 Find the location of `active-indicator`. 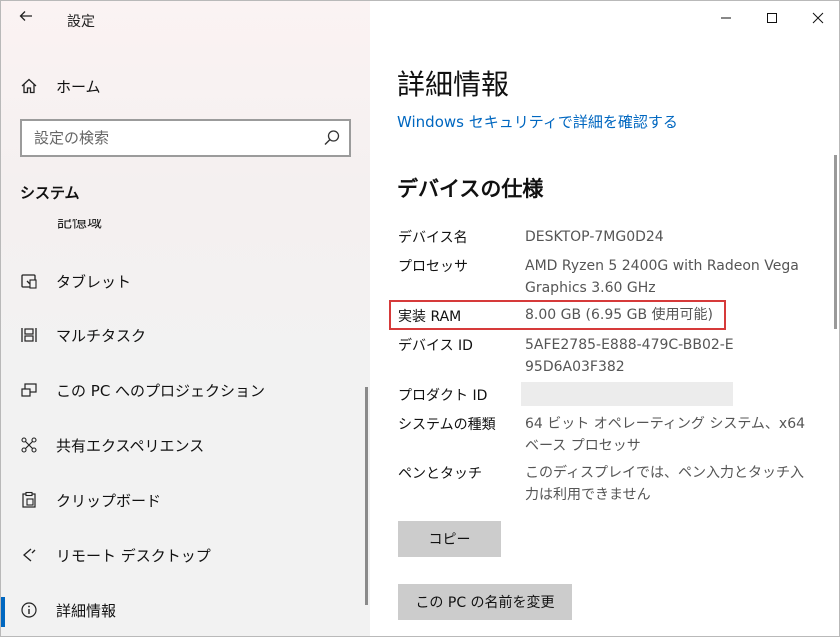

active-indicator is located at coordinates (3, 612).